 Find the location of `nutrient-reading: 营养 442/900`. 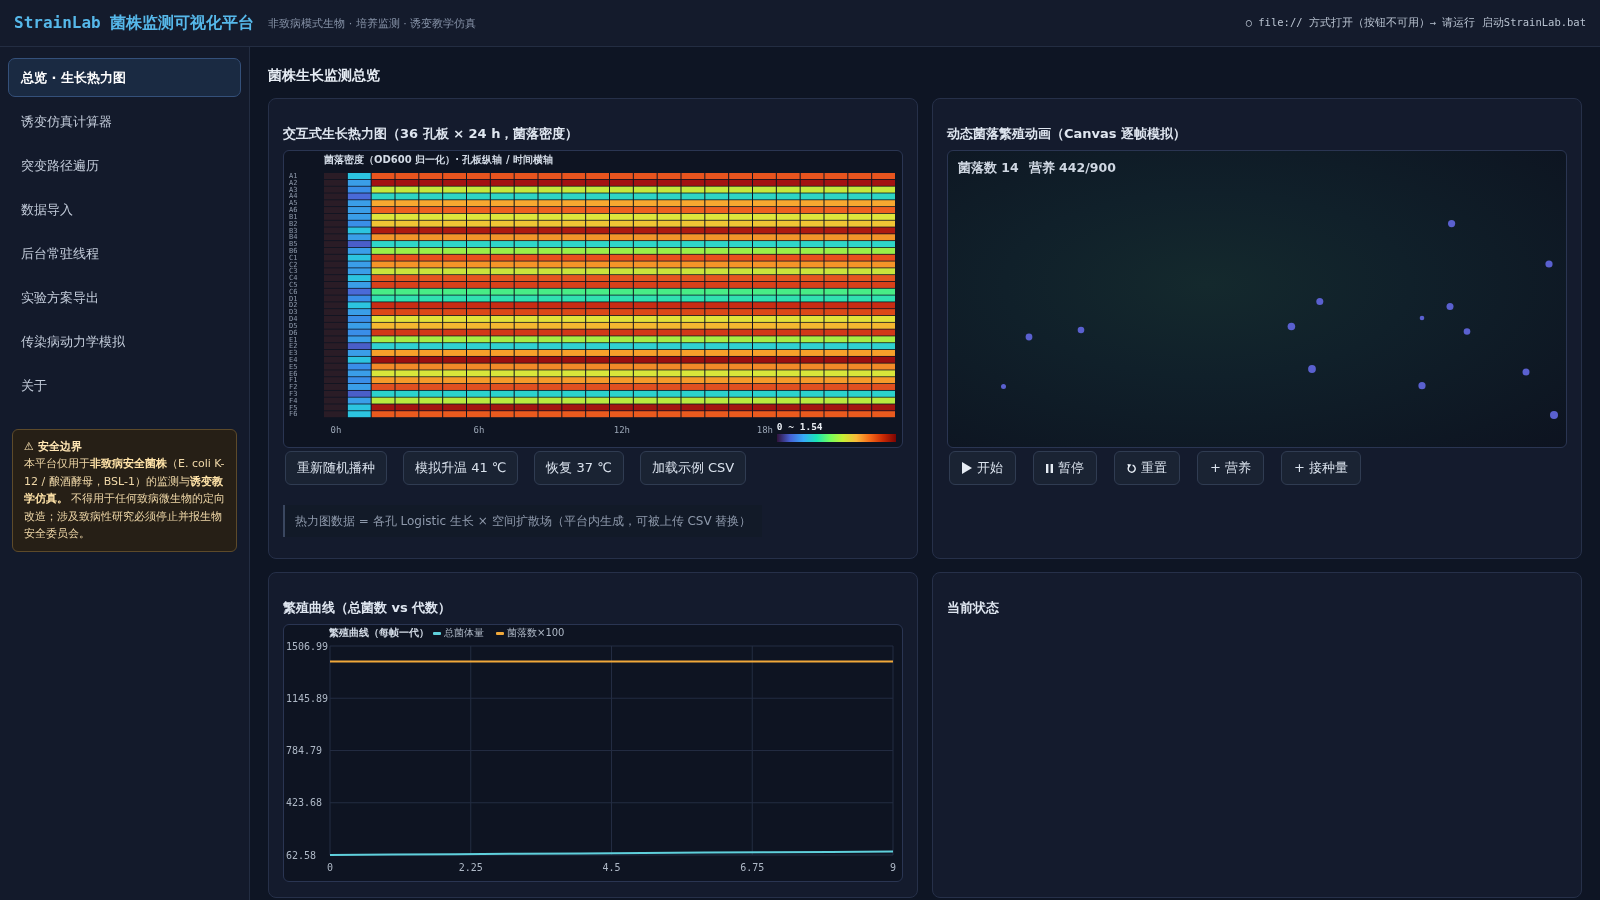

nutrient-reading: 营养 442/900 is located at coordinates (1072, 167).